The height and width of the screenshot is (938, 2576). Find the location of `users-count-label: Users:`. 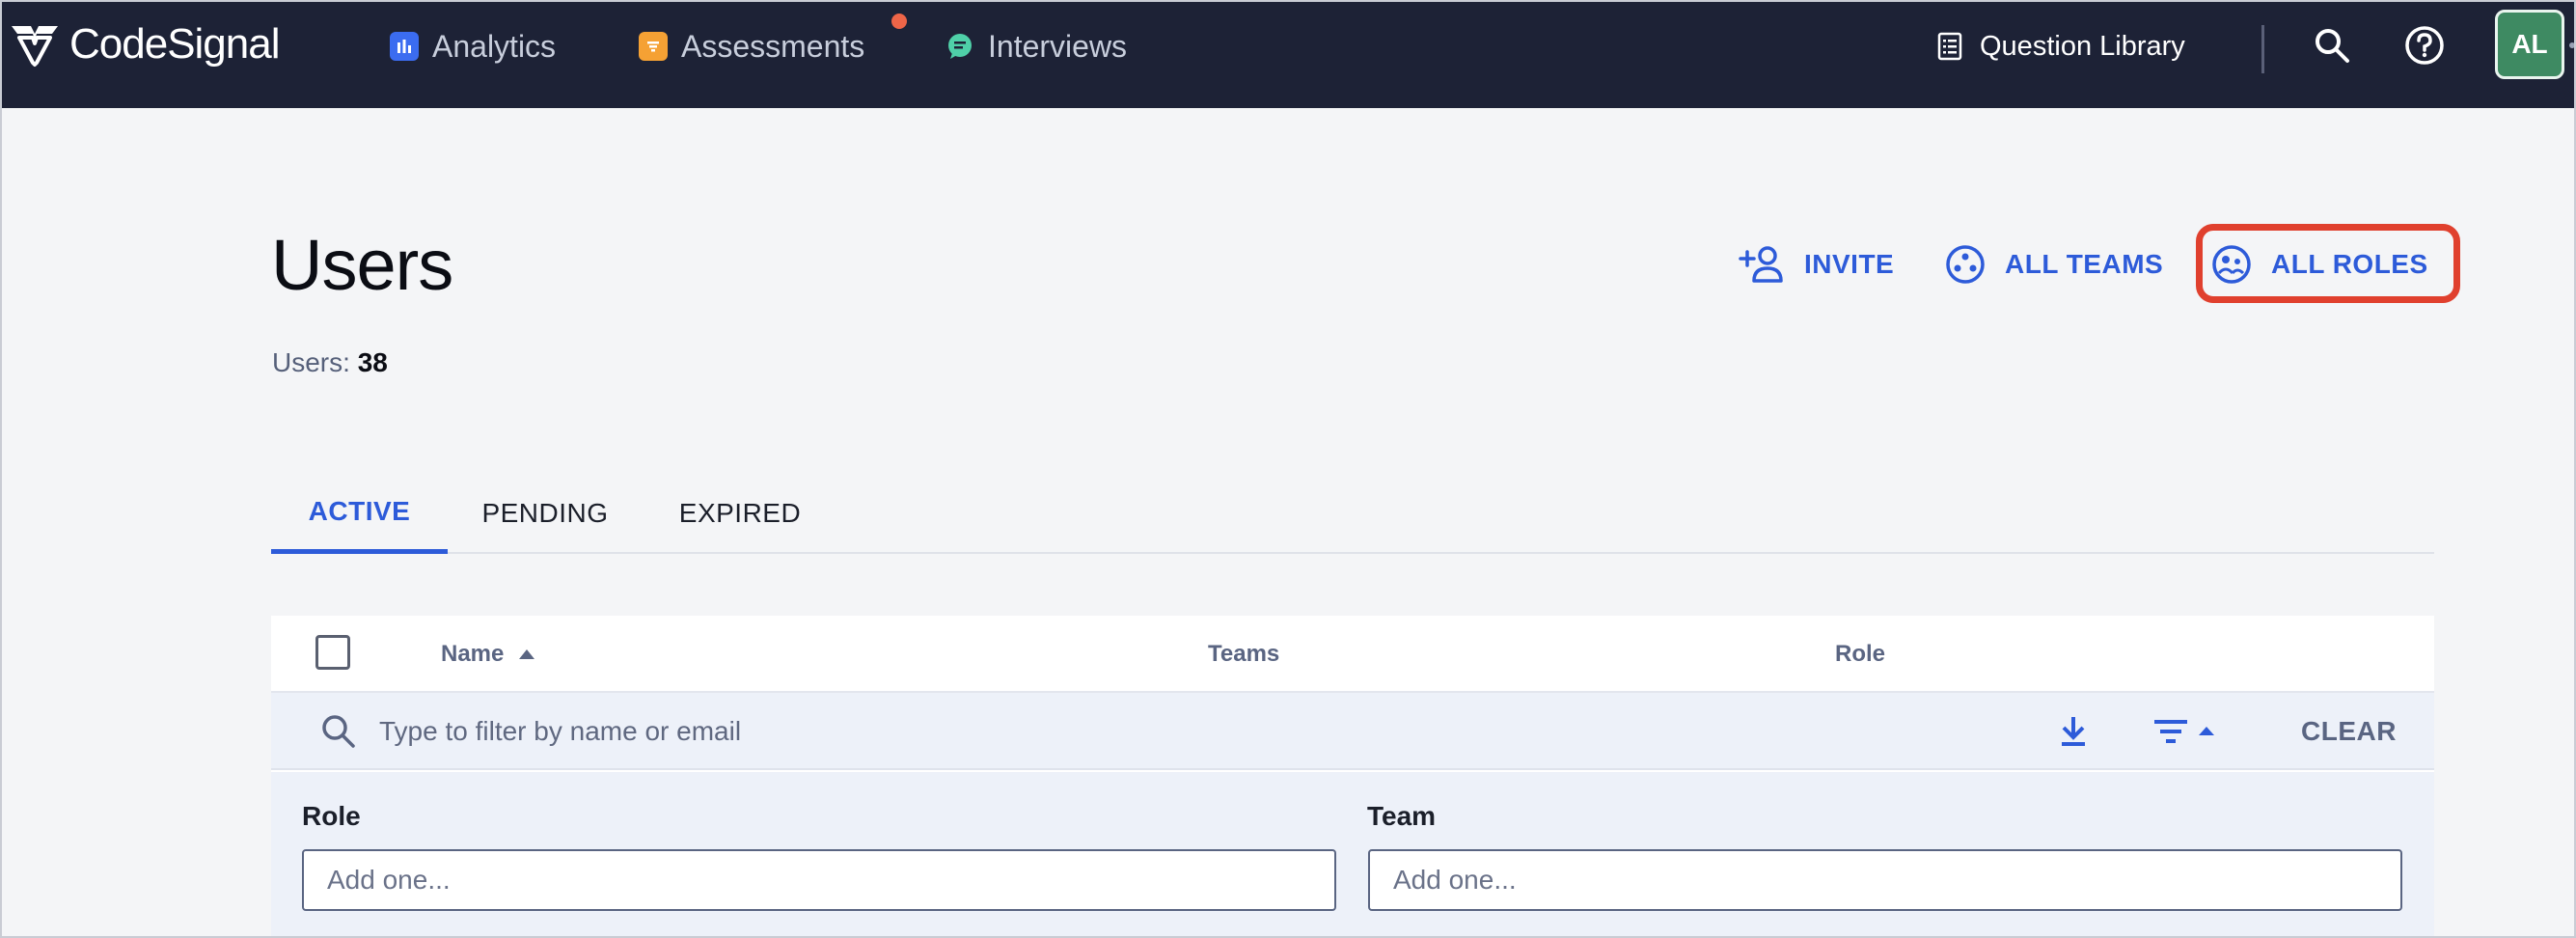

users-count-label: Users: is located at coordinates (311, 362).